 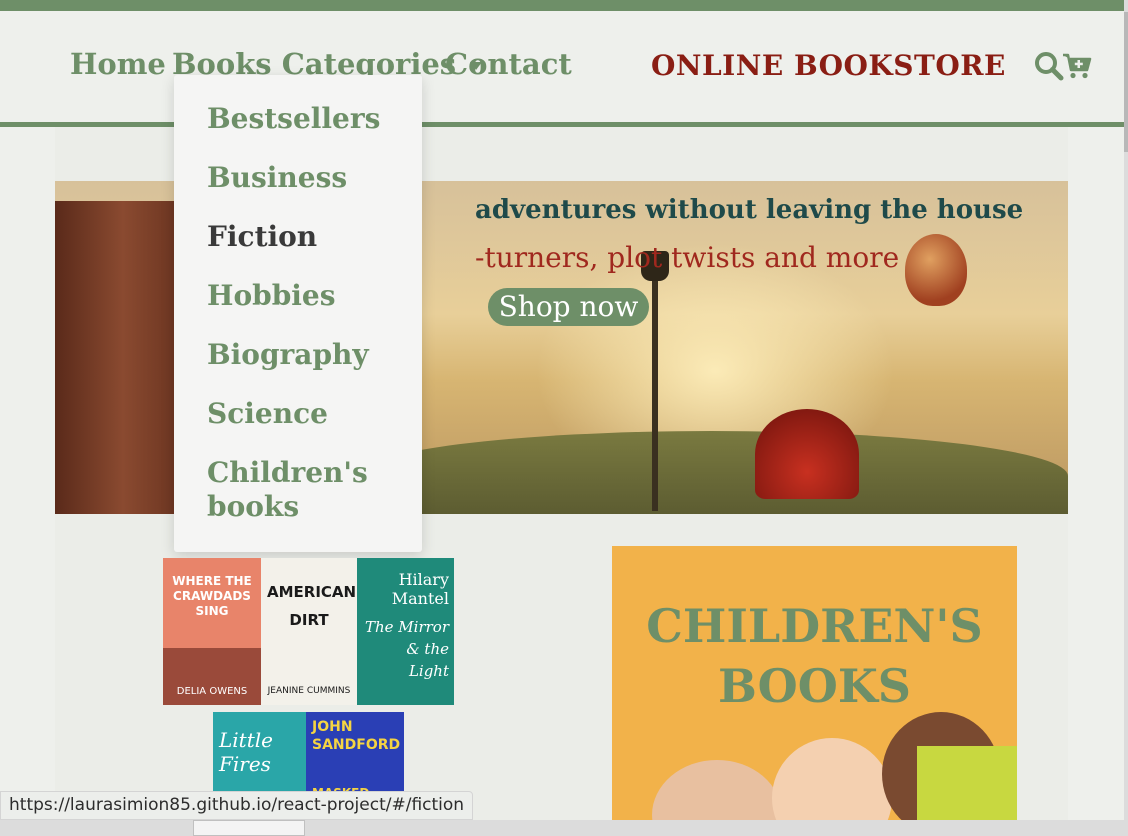 I want to click on hero-umbrella, so click(x=807, y=454).